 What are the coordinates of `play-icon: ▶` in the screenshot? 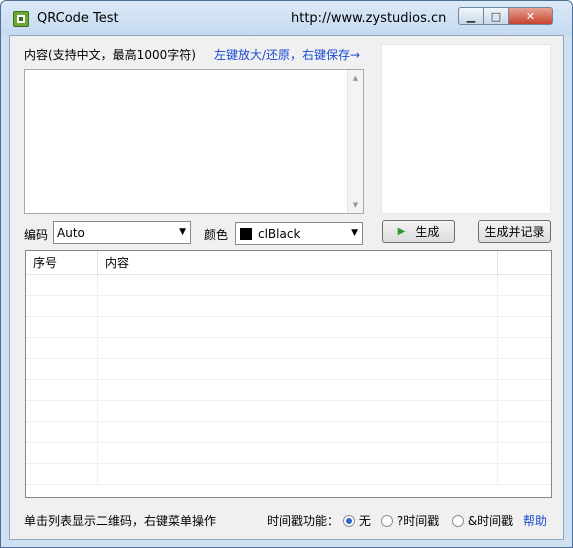 It's located at (401, 231).